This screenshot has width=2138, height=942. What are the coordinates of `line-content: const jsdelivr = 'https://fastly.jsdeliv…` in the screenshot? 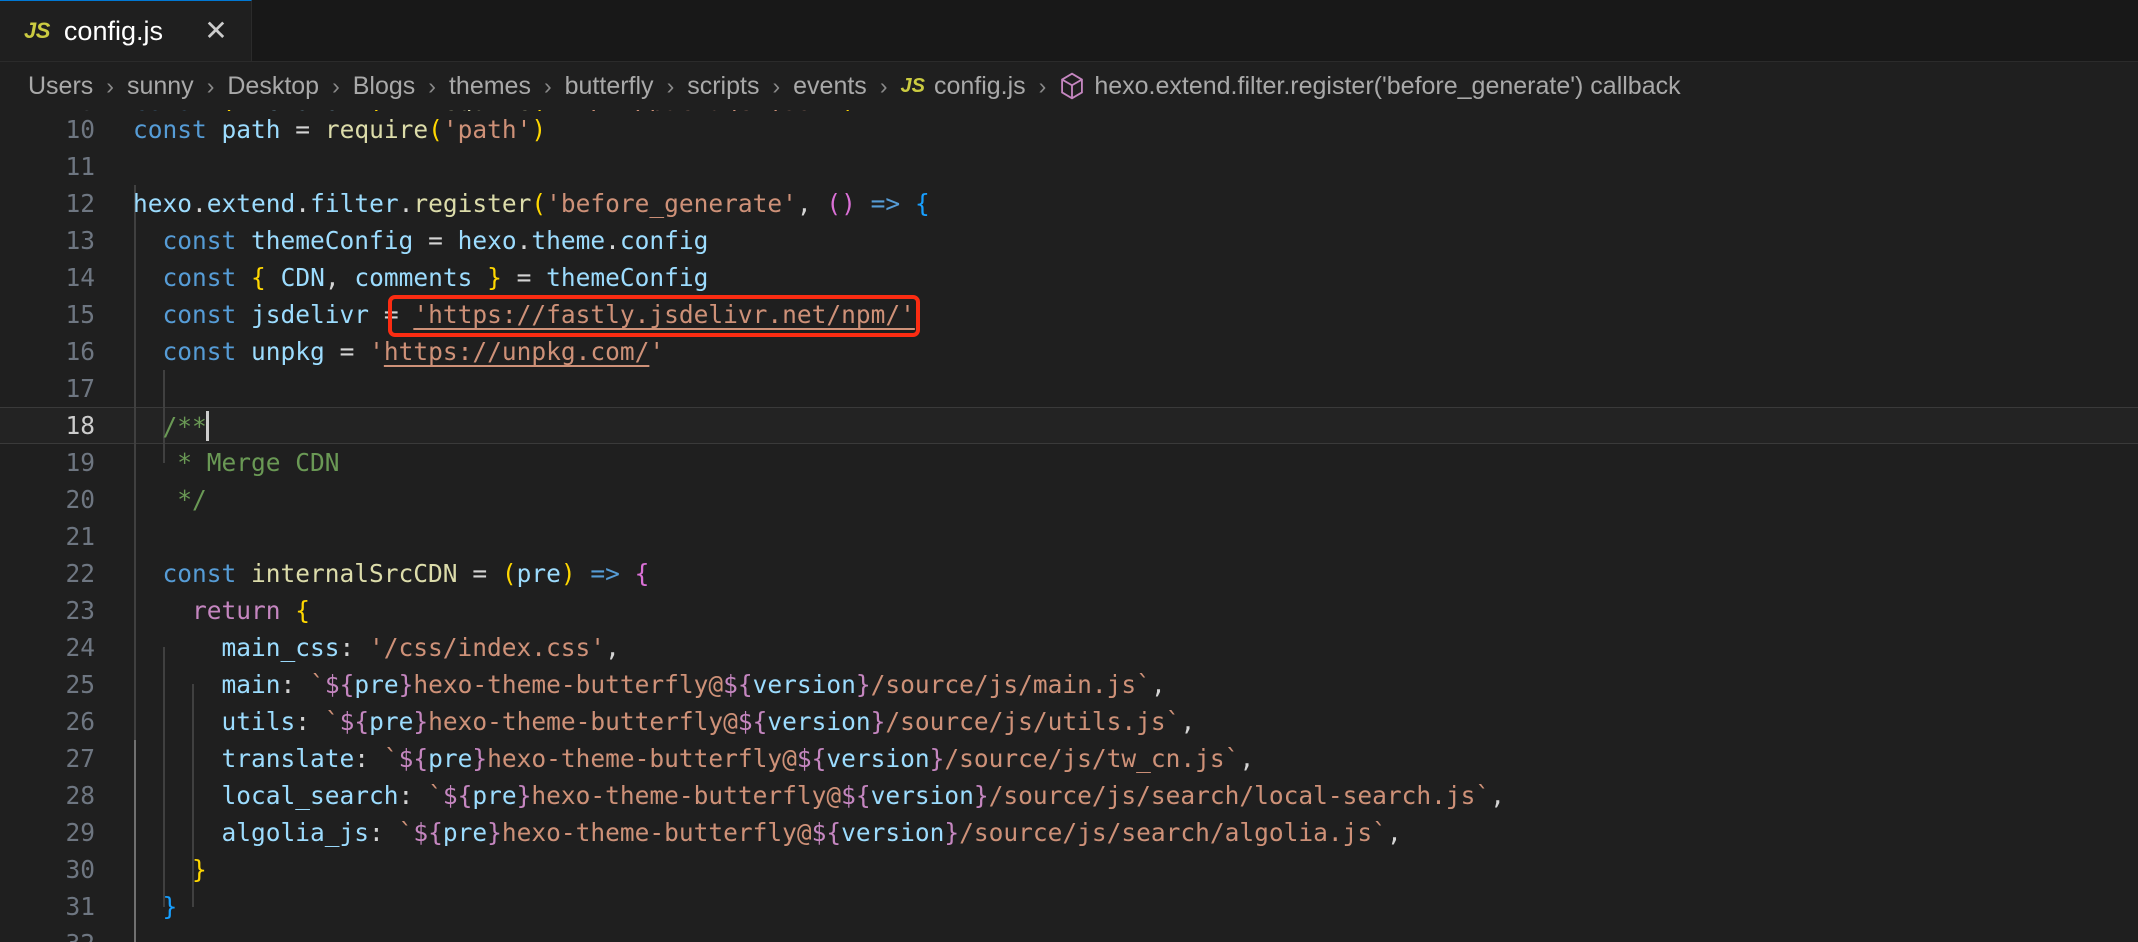 It's located at (538, 314).